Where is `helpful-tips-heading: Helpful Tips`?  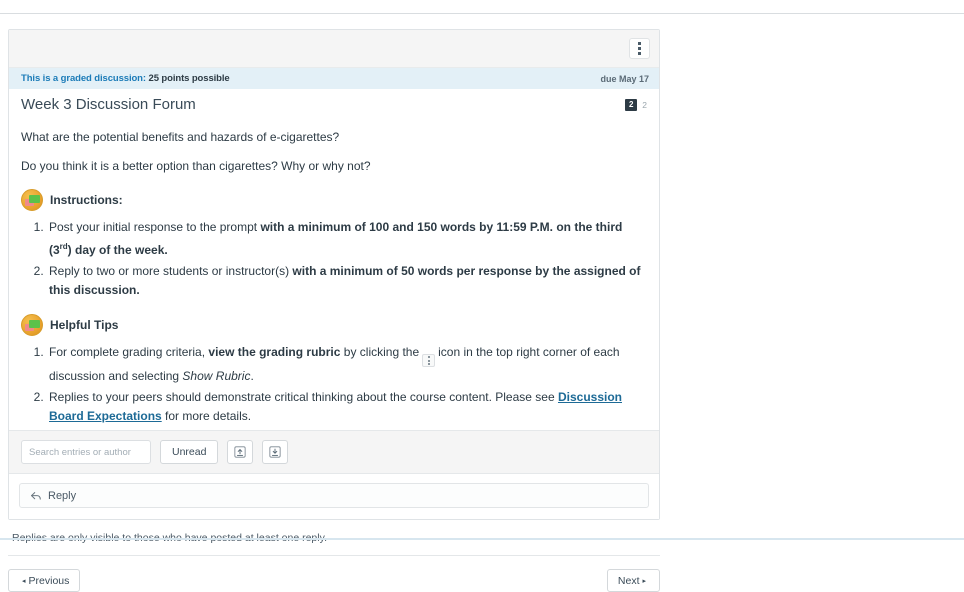 helpful-tips-heading: Helpful Tips is located at coordinates (334, 325).